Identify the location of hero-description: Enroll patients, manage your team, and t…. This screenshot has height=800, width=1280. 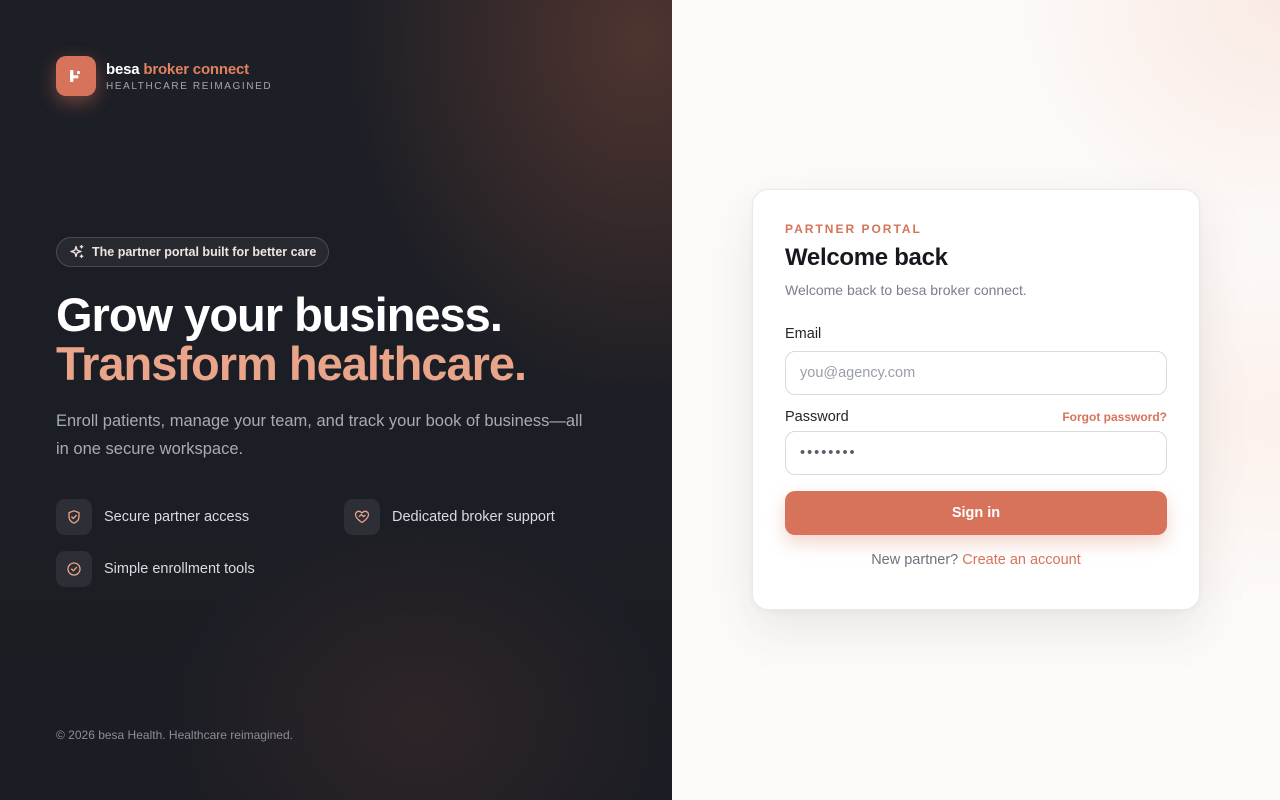
(319, 435).